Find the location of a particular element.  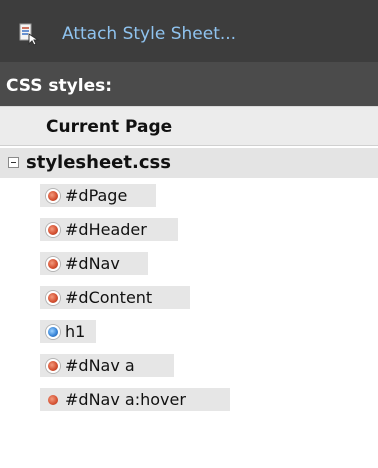

rule-selector: #dNav a:hover is located at coordinates (125, 399).